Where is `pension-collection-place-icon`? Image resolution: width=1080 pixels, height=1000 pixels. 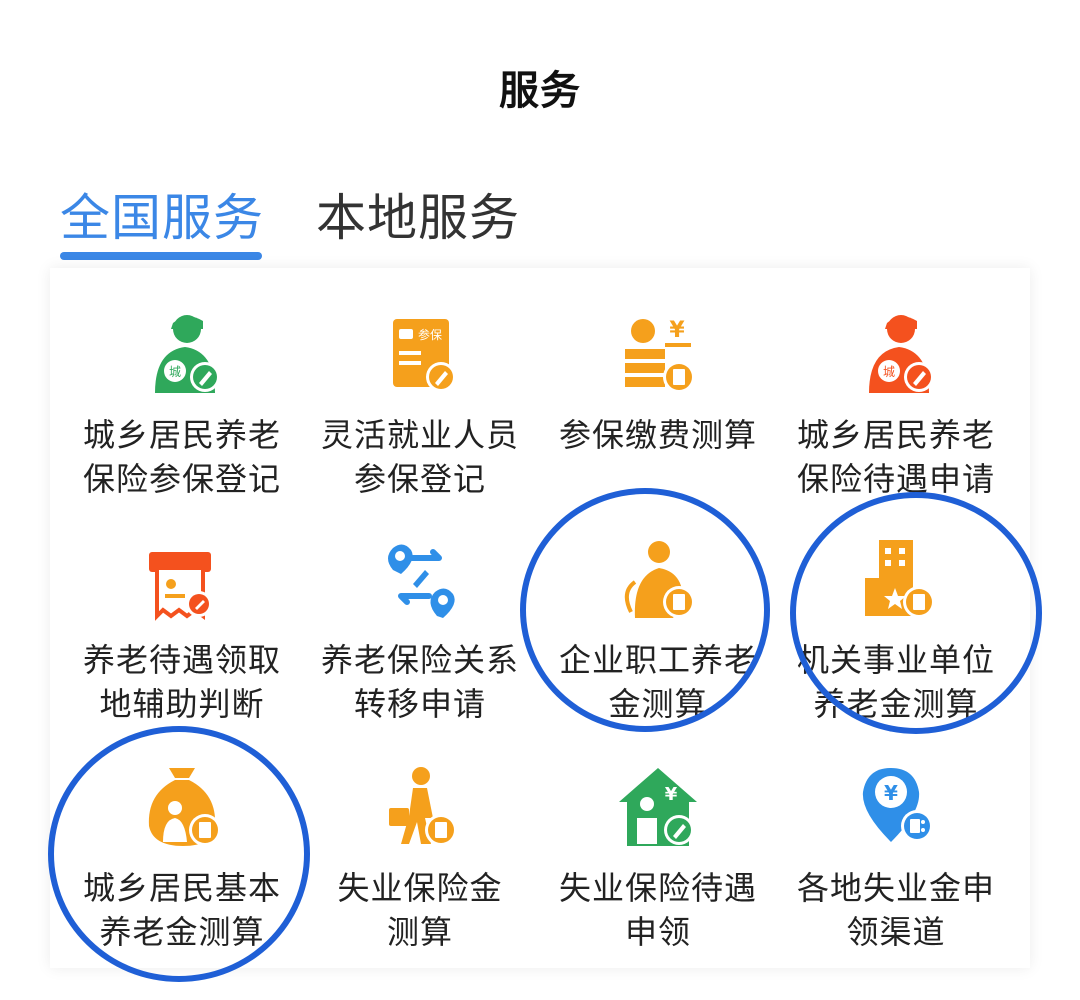
pension-collection-place-icon is located at coordinates (180, 586).